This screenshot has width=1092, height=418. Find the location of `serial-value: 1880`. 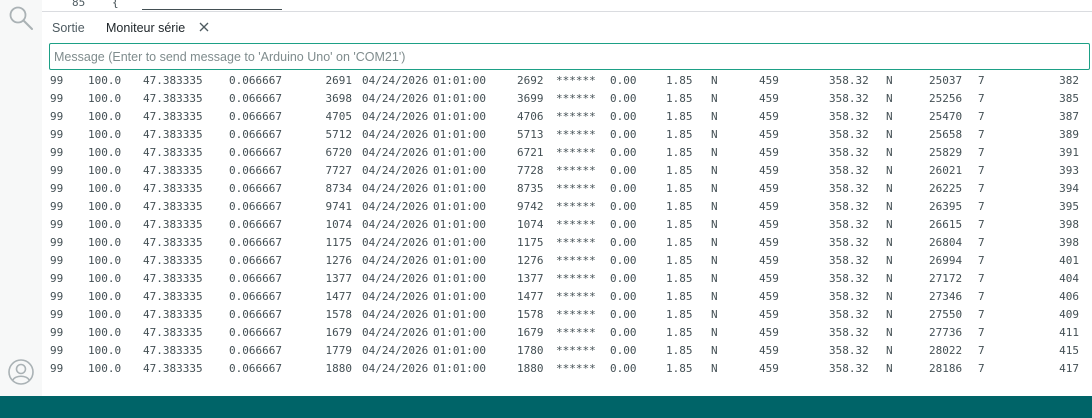

serial-value: 1880 is located at coordinates (339, 368).